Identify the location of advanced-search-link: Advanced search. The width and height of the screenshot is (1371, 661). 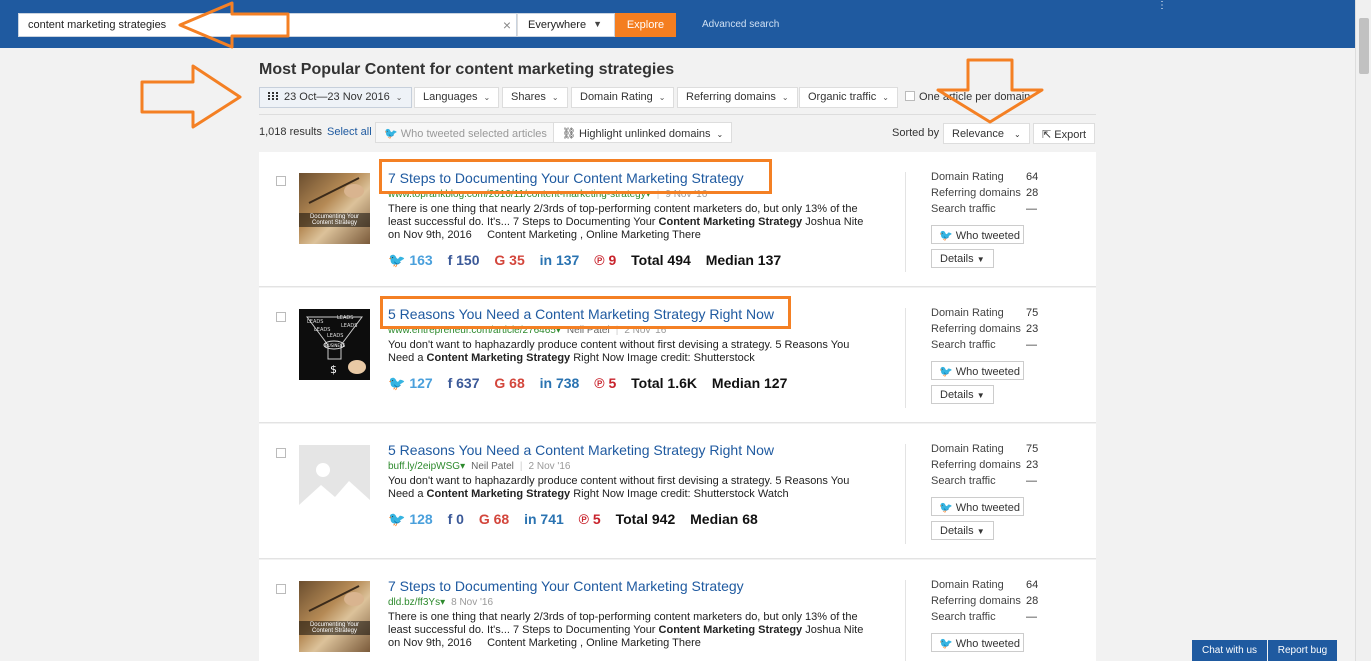
(740, 24).